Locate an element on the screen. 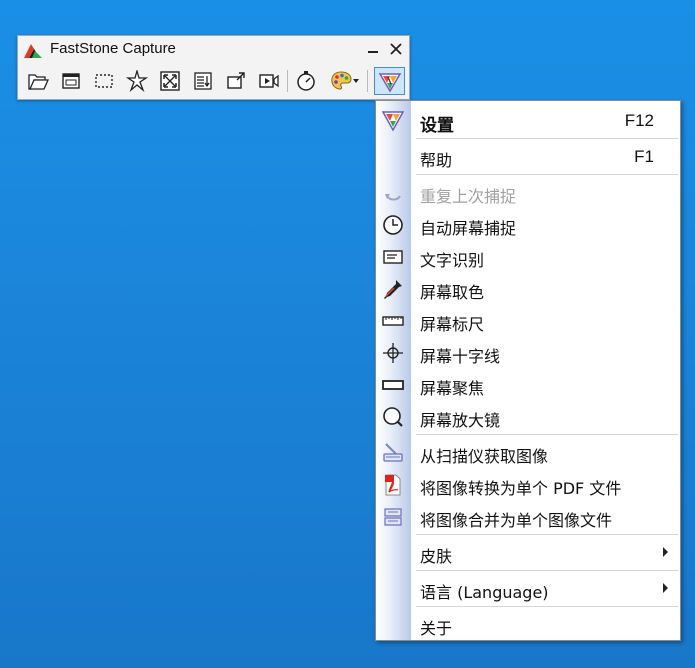  menu-item-crosshair: 屏幕十字线 is located at coordinates (528, 352).